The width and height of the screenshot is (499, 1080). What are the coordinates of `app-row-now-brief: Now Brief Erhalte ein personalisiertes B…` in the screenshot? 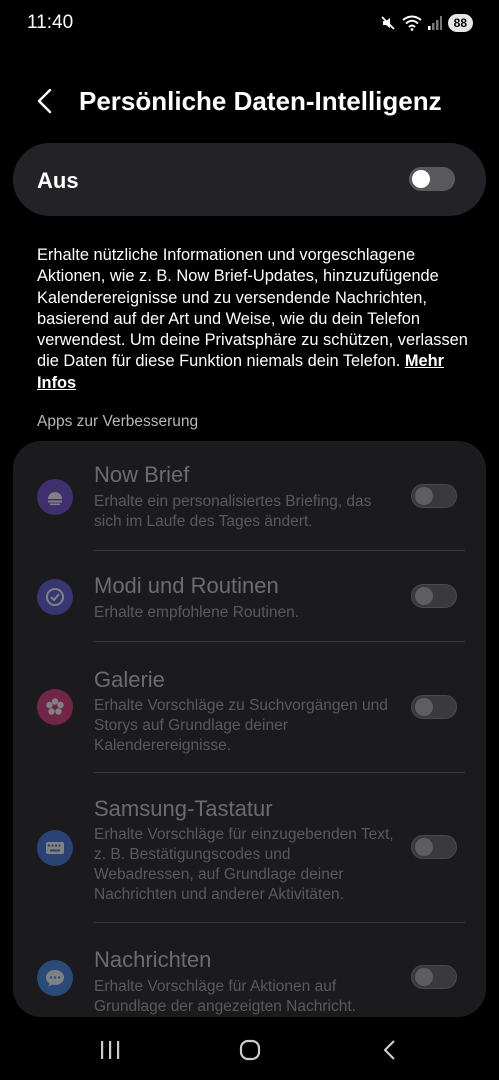 It's located at (249, 496).